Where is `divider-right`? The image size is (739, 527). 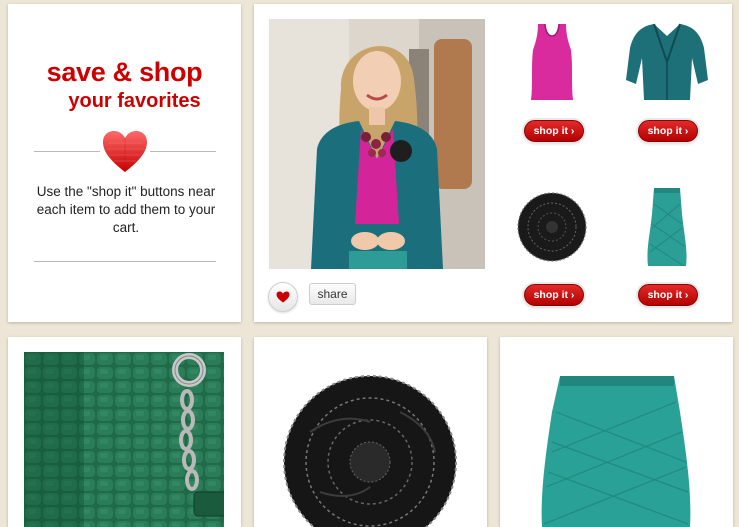 divider-right is located at coordinates (183, 151).